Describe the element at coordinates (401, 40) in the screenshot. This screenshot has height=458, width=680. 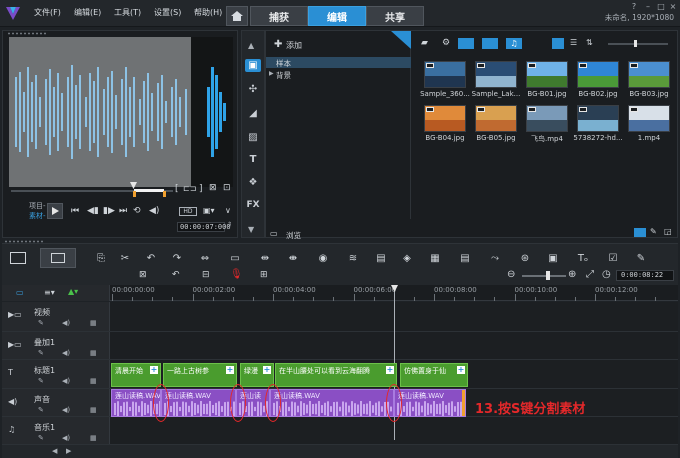
I see `collapse-corner` at that location.